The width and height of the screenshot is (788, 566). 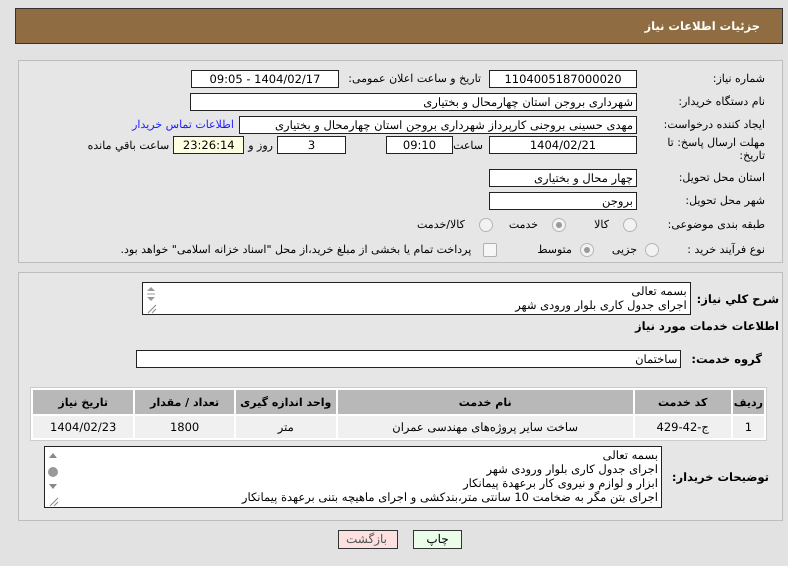 I want to click on deadline-date-field: 1404/02/21, so click(x=563, y=145).